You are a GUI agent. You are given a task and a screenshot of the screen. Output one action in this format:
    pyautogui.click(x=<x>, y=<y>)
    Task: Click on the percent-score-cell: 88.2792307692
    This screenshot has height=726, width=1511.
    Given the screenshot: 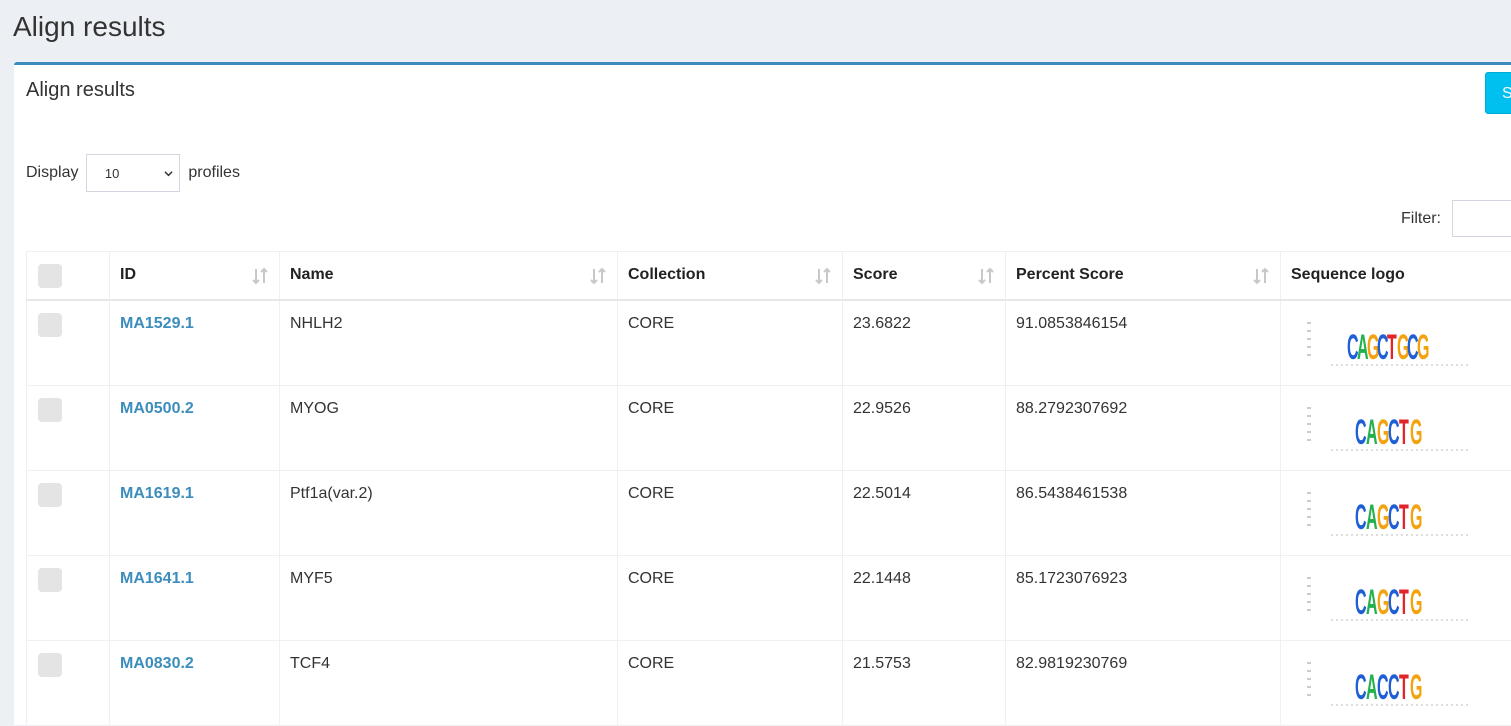 What is the action you would take?
    pyautogui.click(x=1143, y=427)
    